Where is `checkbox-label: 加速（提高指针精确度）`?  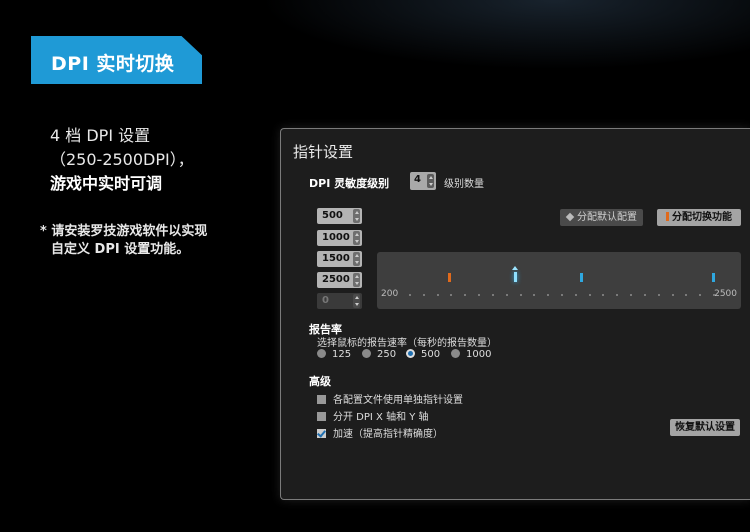
checkbox-label: 加速（提高指针精确度） is located at coordinates (388, 434).